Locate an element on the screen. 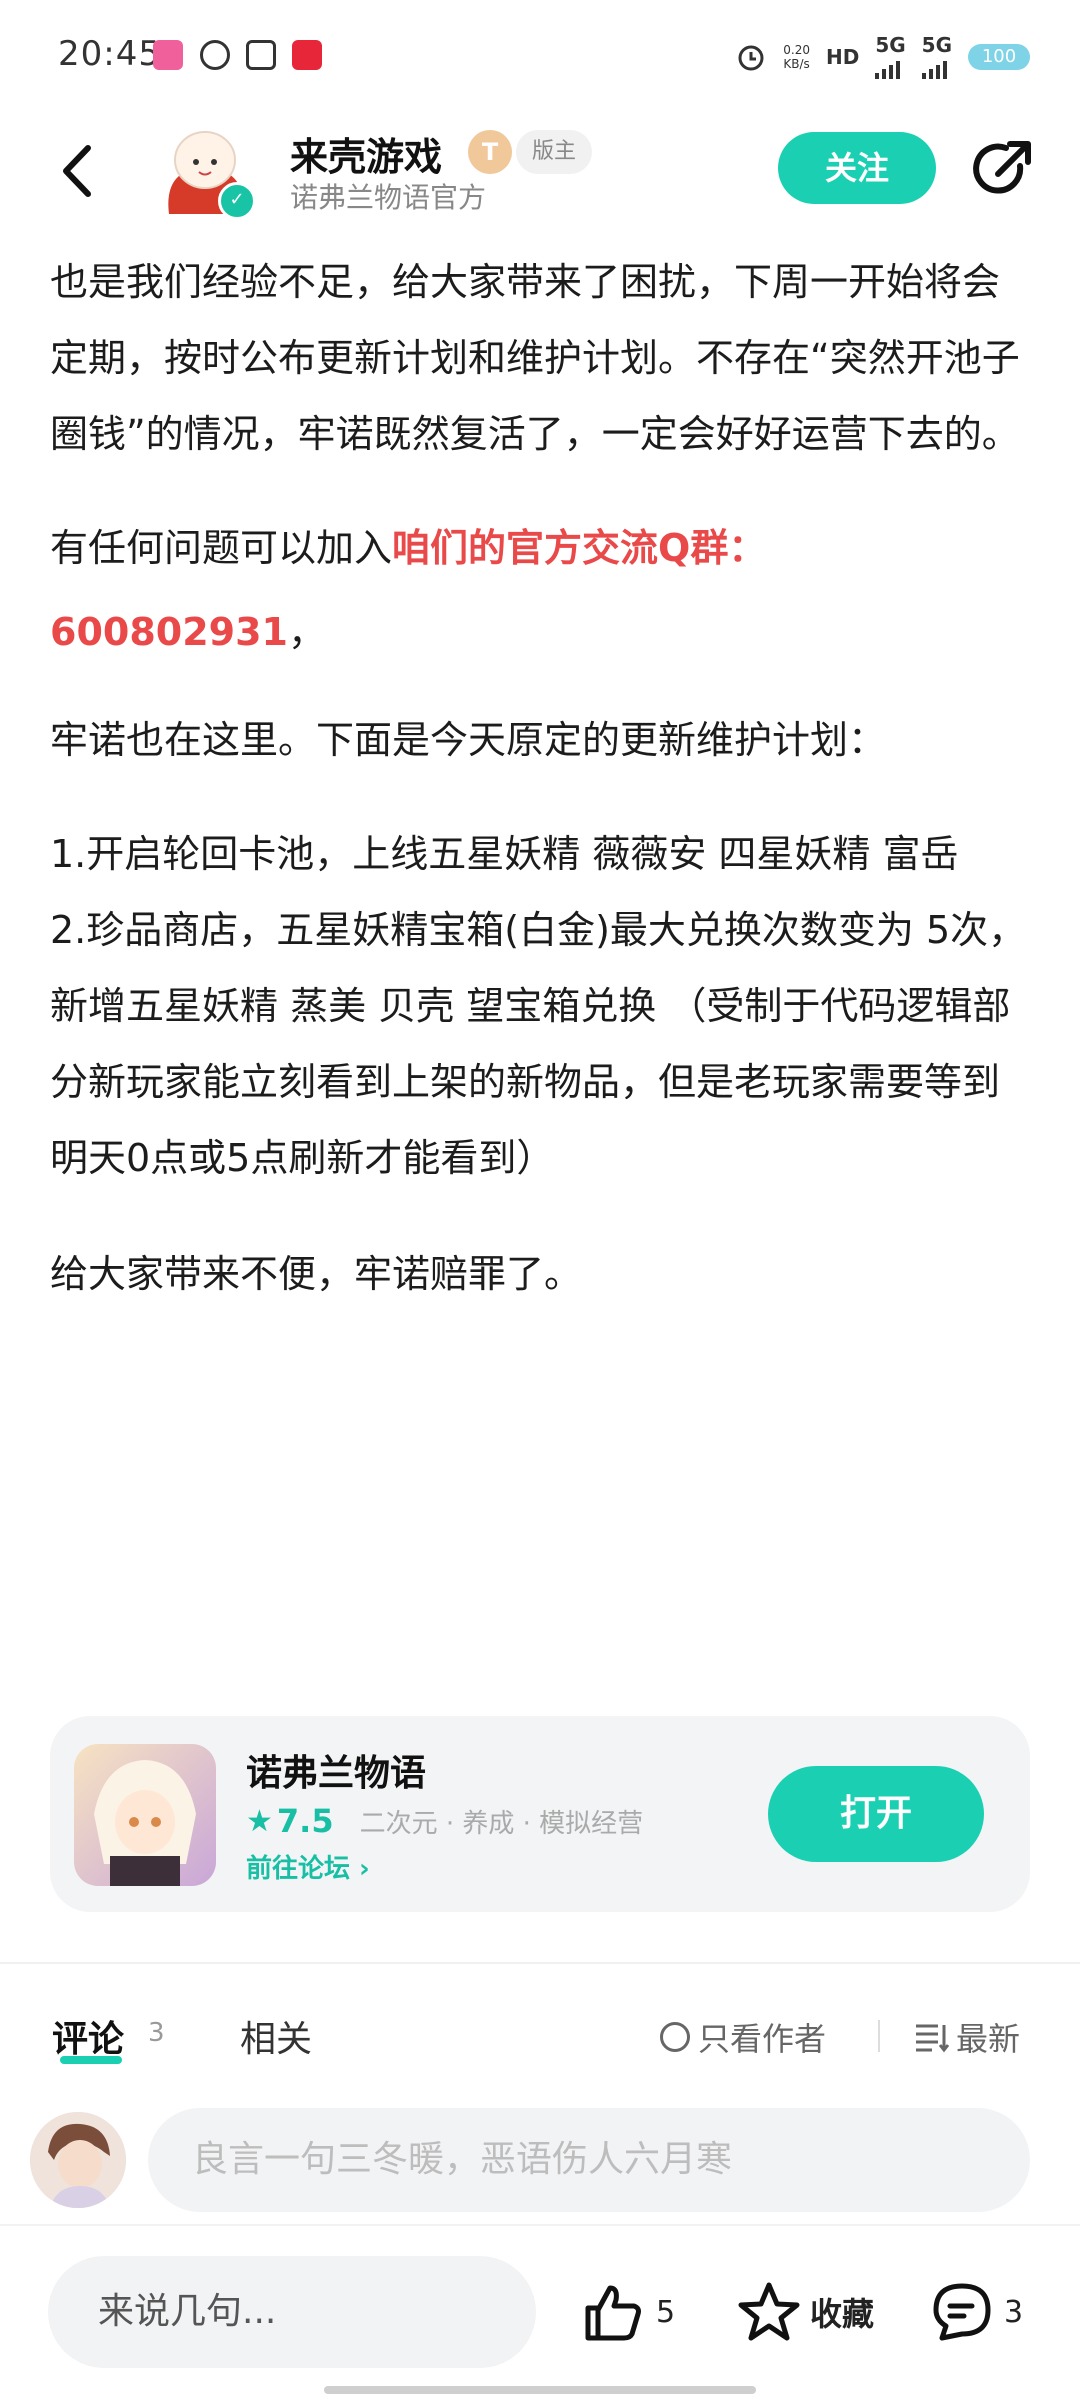 This screenshot has width=1080, height=2402. comment-bubble-icon is located at coordinates (962, 2312).